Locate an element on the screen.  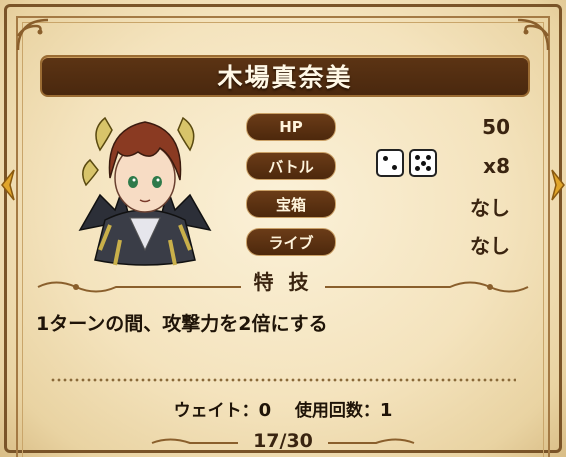
dotted-divider is located at coordinates (283, 380).